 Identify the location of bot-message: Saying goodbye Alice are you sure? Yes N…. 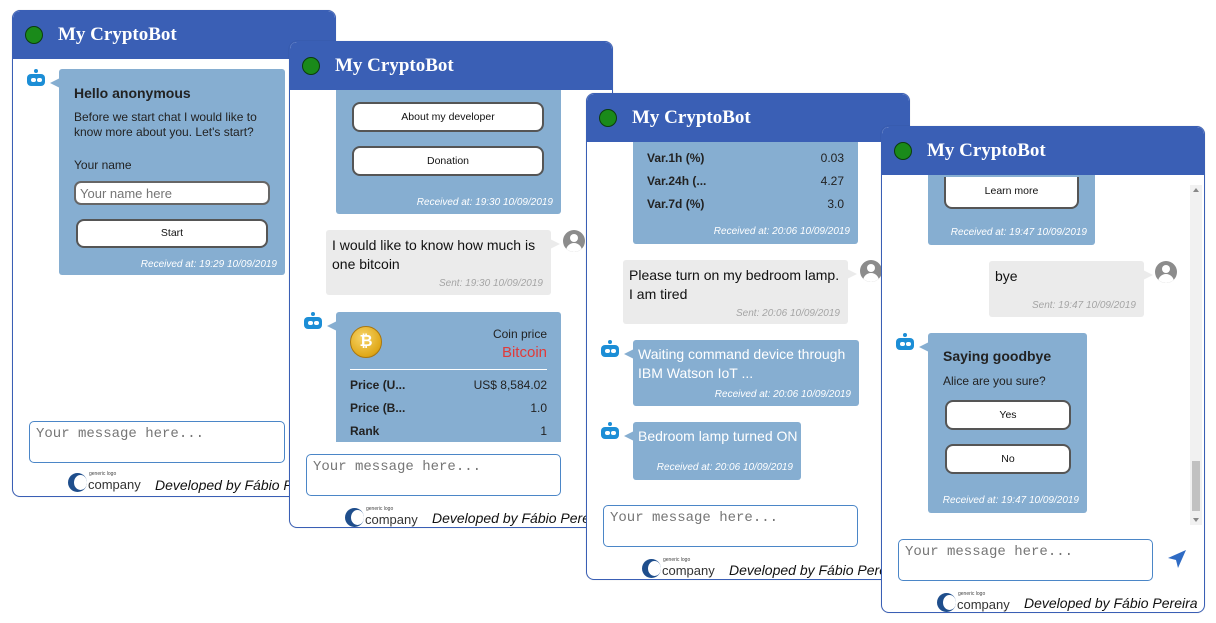
(1003, 423).